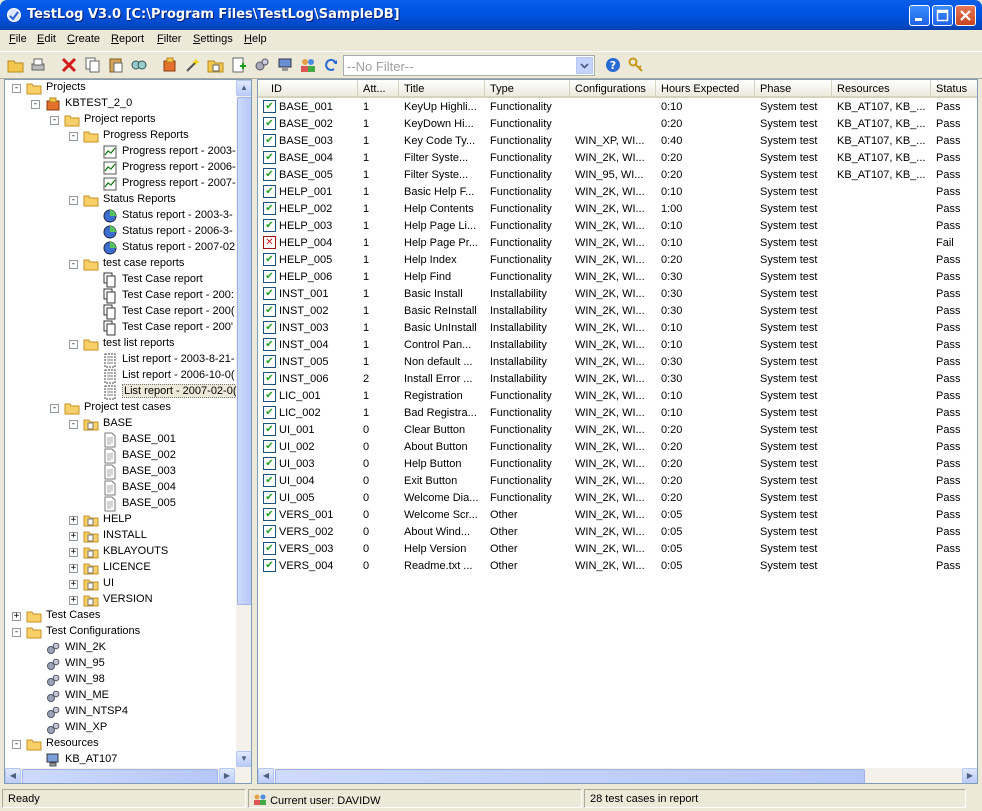  Describe the element at coordinates (46, 39) in the screenshot. I see `menu-edit: Edit` at that location.